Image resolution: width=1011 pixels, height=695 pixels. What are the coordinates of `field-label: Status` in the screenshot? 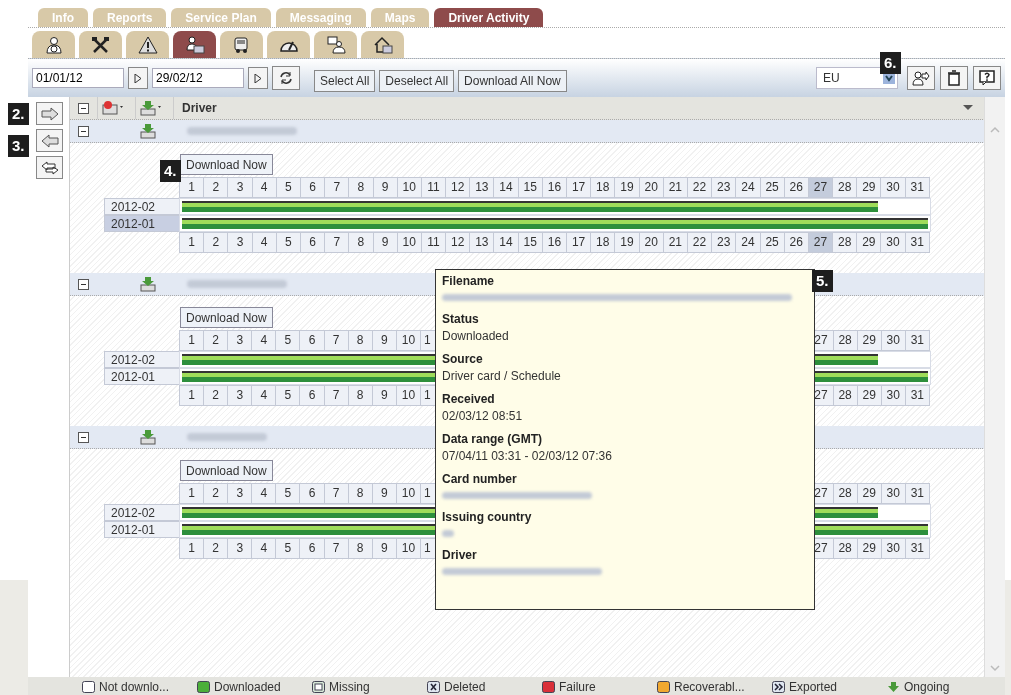 It's located at (460, 319).